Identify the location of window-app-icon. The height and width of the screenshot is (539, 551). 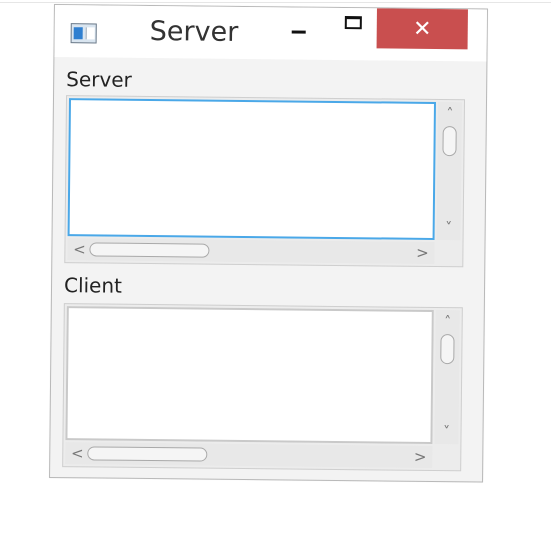
(83, 33).